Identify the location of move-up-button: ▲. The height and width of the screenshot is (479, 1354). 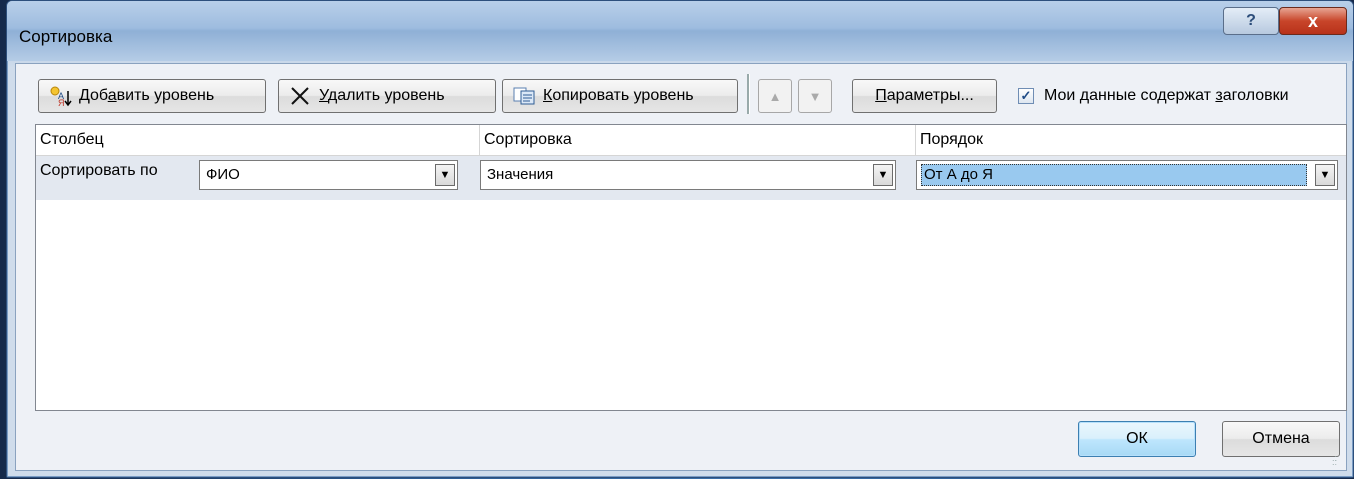
(775, 96).